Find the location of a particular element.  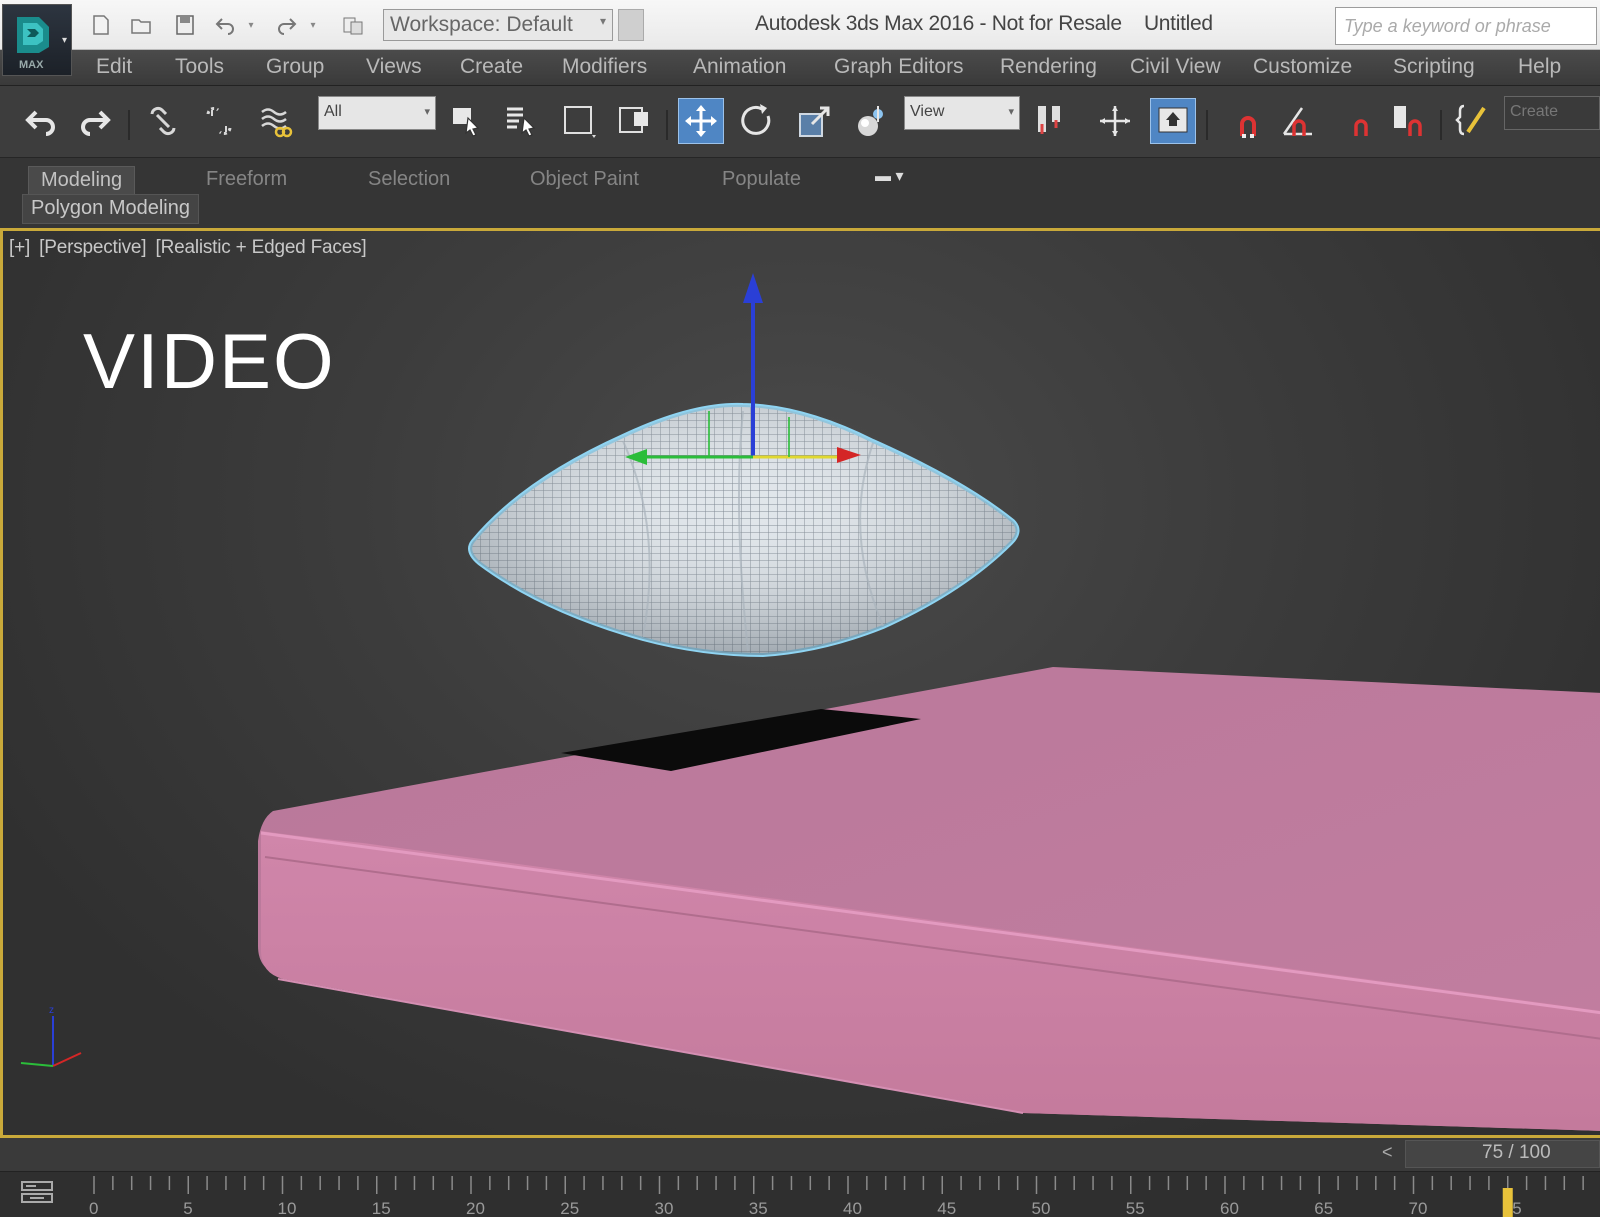

ruler-tick-label: 15 is located at coordinates (381, 1208).